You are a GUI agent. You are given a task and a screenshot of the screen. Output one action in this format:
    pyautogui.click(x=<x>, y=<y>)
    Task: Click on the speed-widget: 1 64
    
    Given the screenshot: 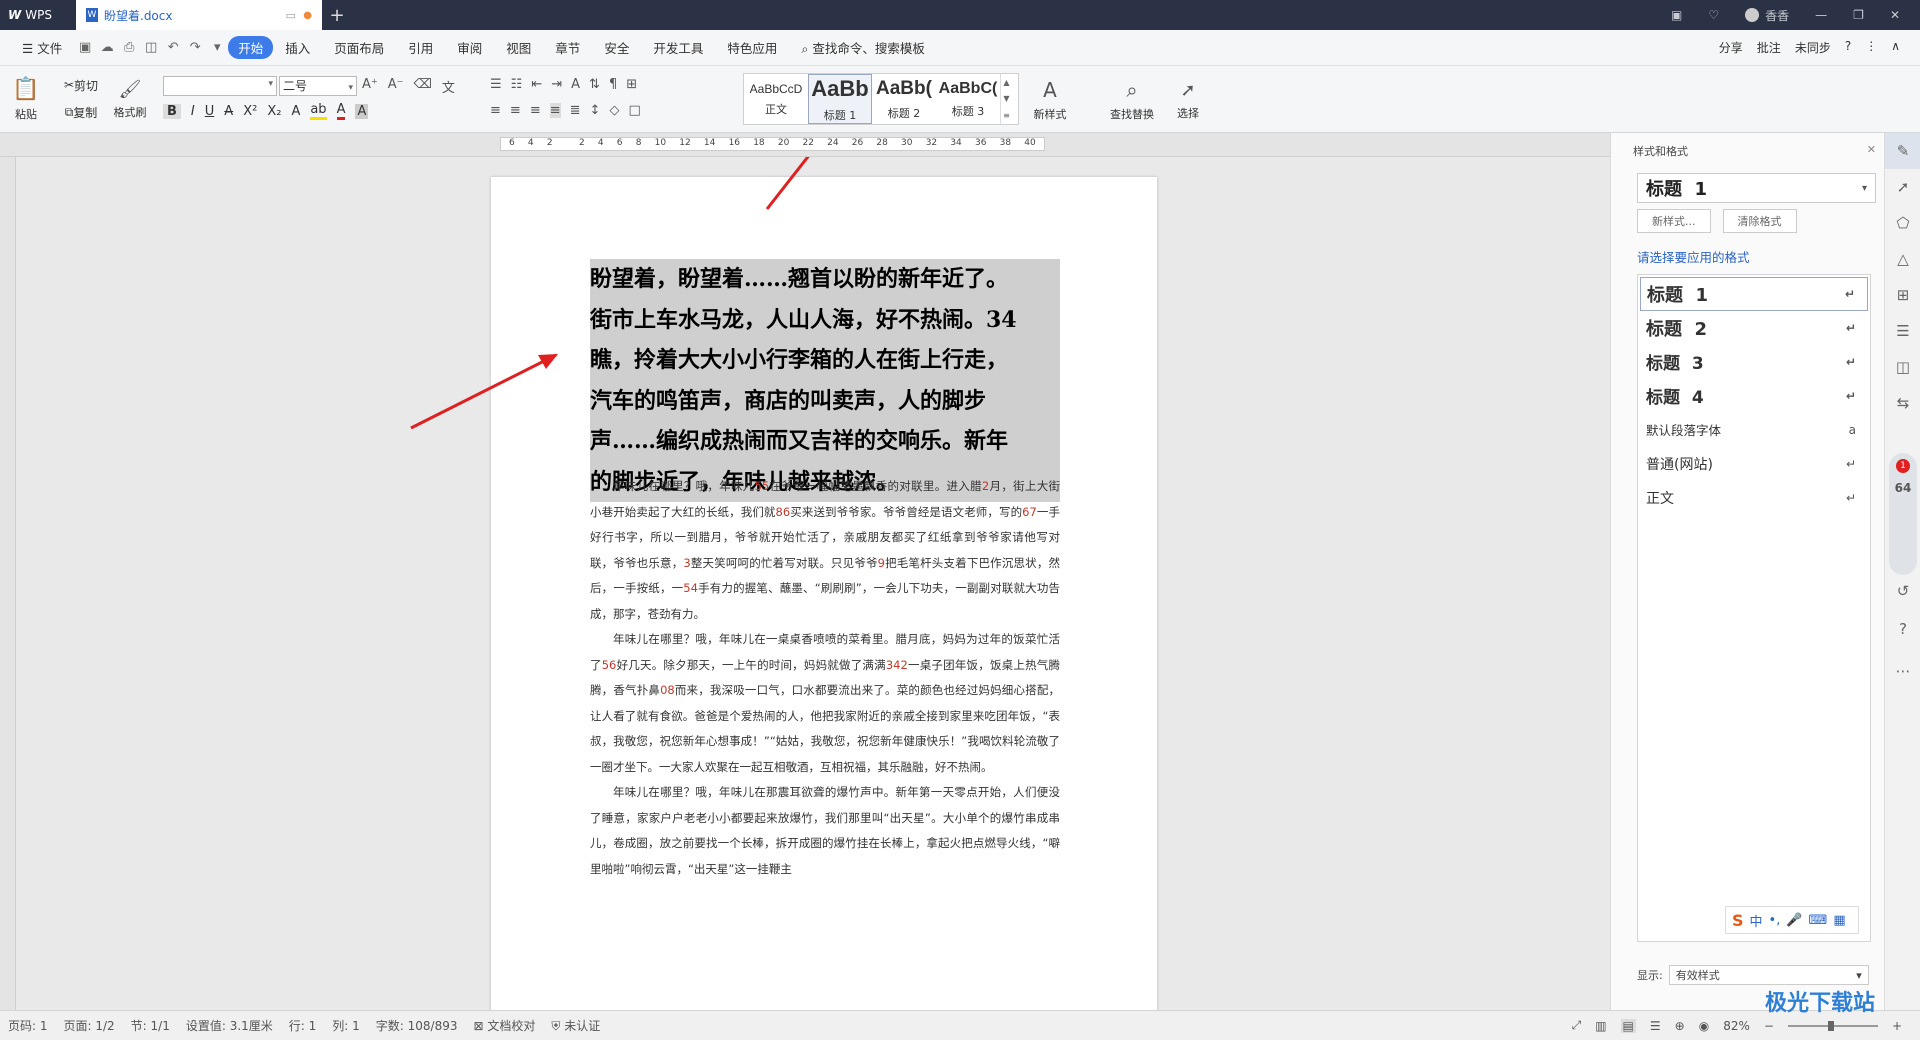 What is the action you would take?
    pyautogui.click(x=1903, y=514)
    